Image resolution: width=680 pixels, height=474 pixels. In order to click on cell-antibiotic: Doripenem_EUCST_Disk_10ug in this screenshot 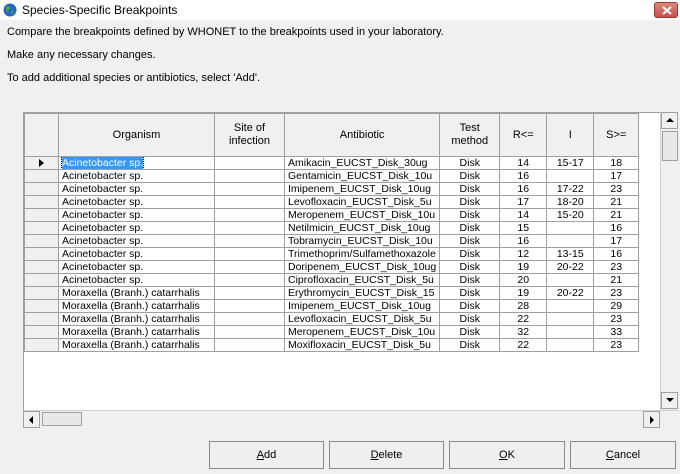, I will do `click(362, 267)`.